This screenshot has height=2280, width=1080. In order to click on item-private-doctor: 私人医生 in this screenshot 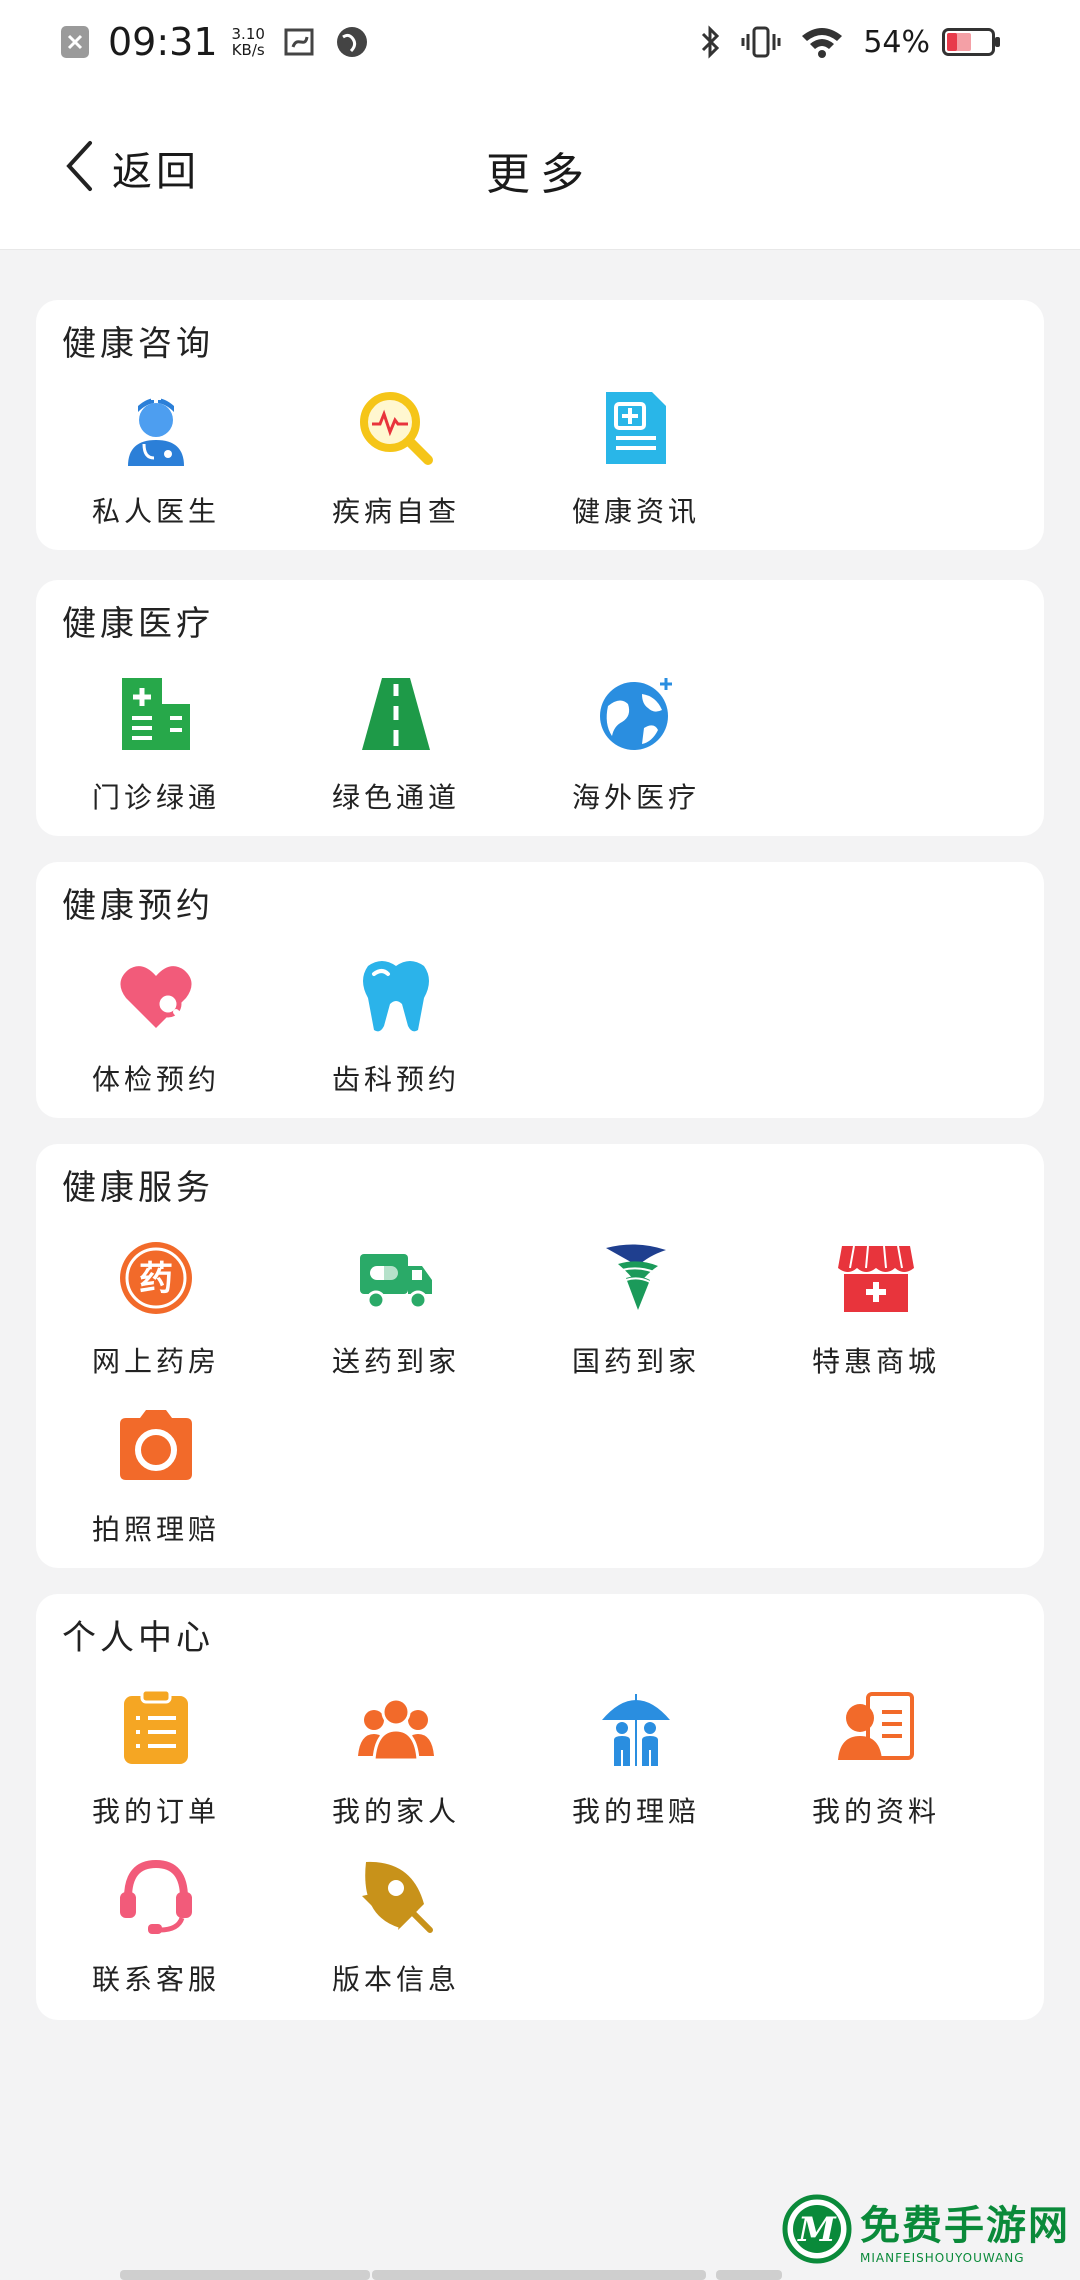, I will do `click(156, 470)`.